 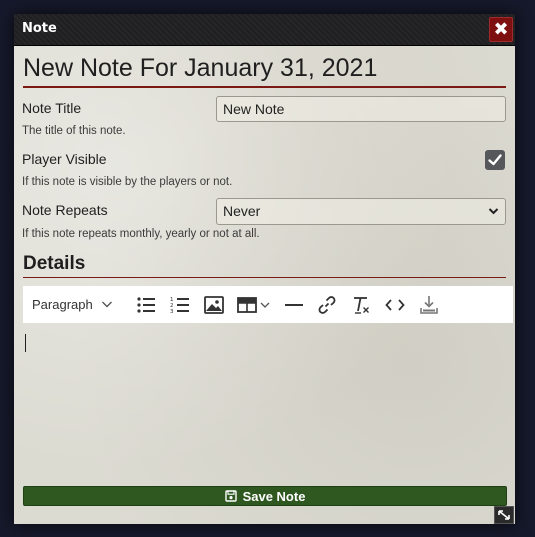 I want to click on note-repeats-label: Note Repeats, so click(x=65, y=210).